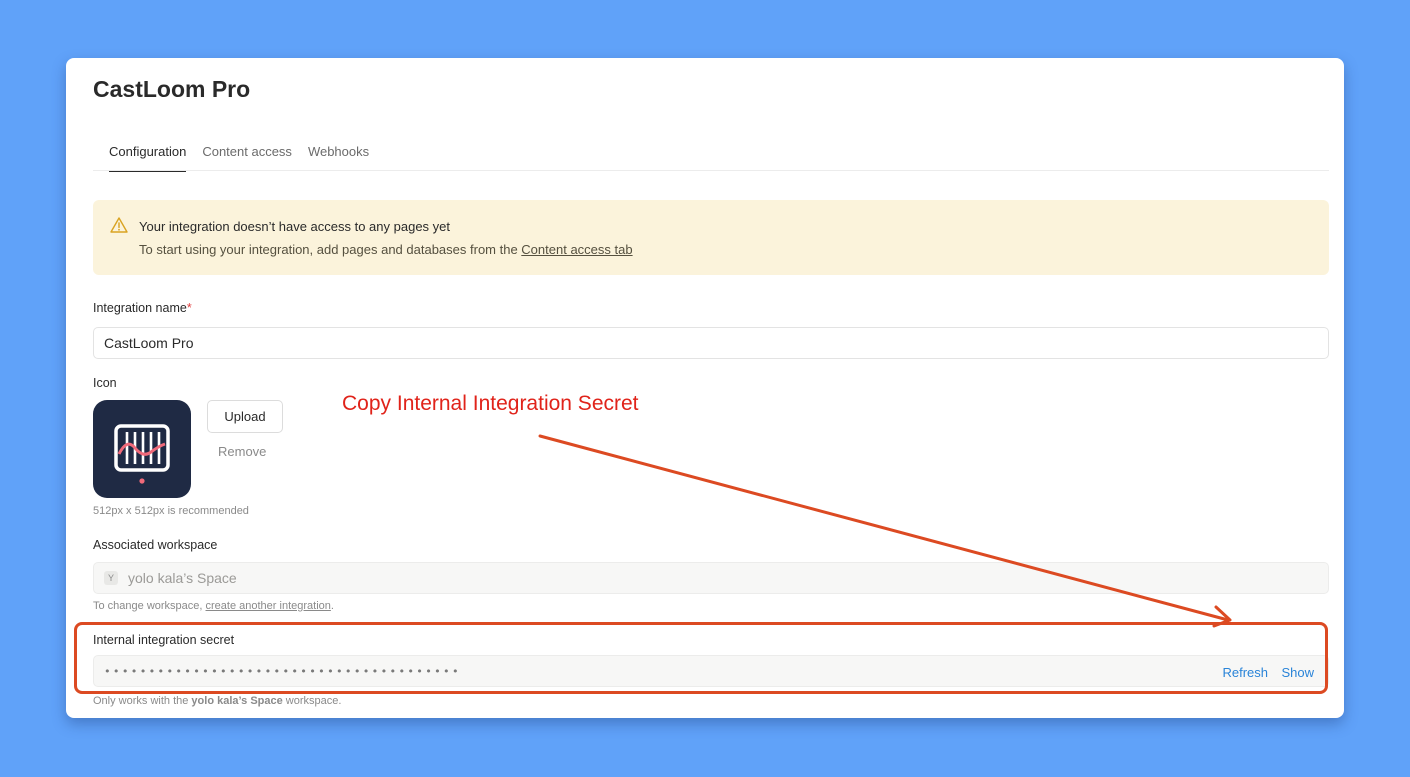 Image resolution: width=1410 pixels, height=777 pixels. What do you see at coordinates (105, 383) in the screenshot?
I see `icon-label: Icon` at bounding box center [105, 383].